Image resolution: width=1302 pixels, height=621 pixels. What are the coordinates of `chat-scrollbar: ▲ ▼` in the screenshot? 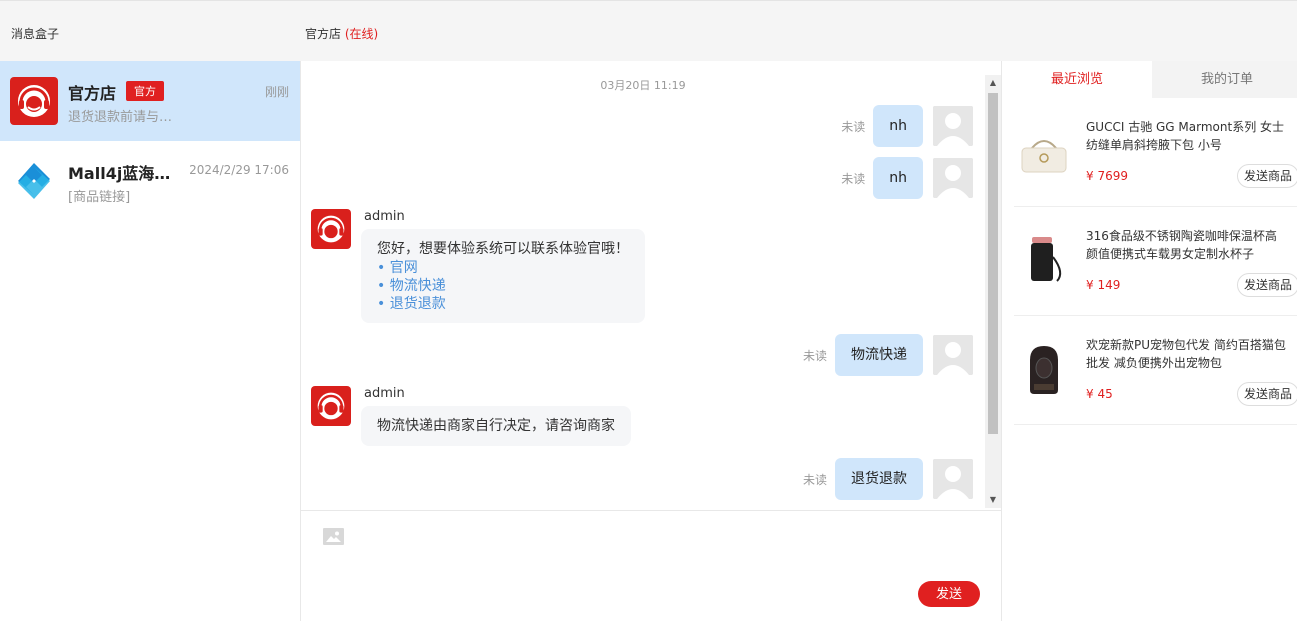 It's located at (993, 291).